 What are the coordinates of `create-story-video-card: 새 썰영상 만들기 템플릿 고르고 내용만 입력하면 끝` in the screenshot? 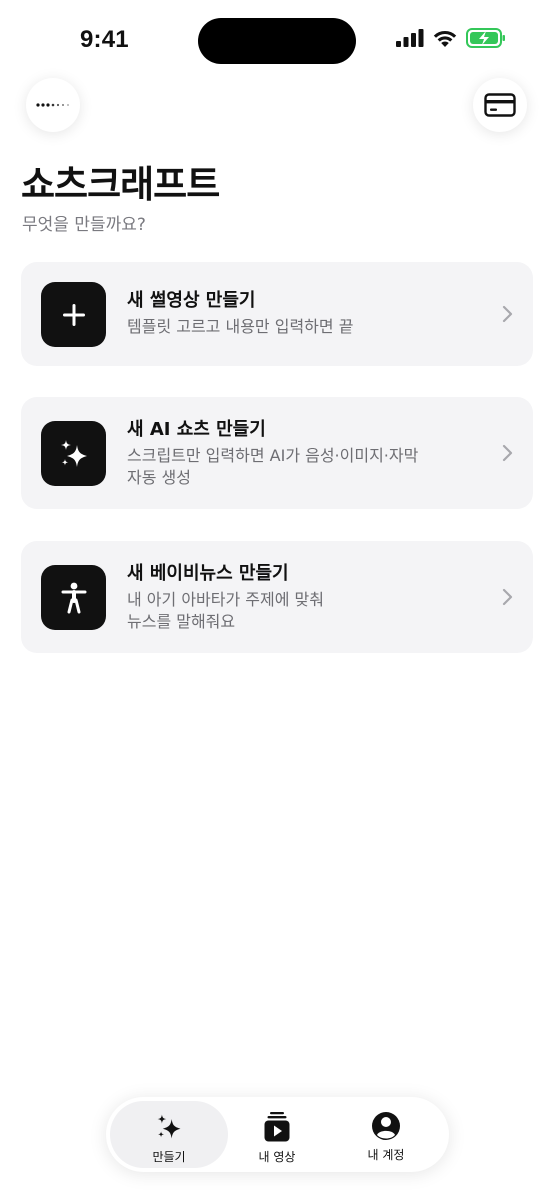 It's located at (277, 314).